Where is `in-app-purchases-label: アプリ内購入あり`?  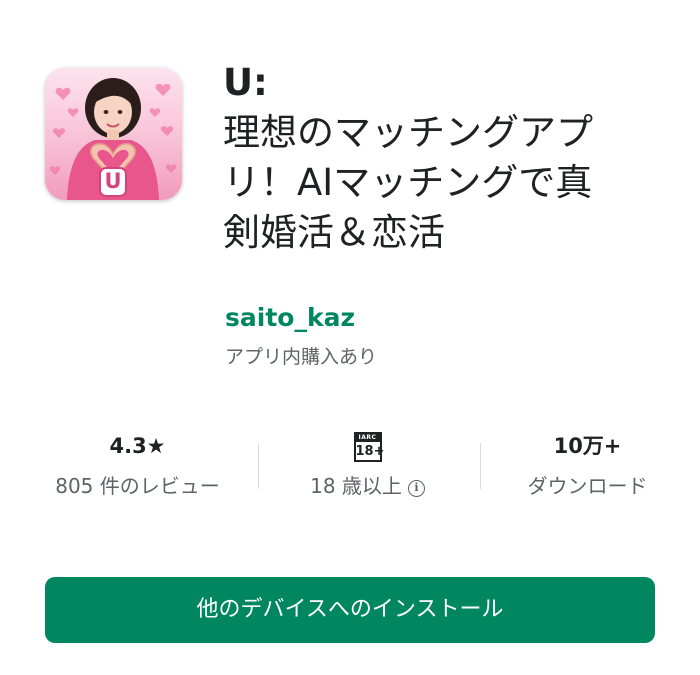 in-app-purchases-label: アプリ内購入あり is located at coordinates (301, 357).